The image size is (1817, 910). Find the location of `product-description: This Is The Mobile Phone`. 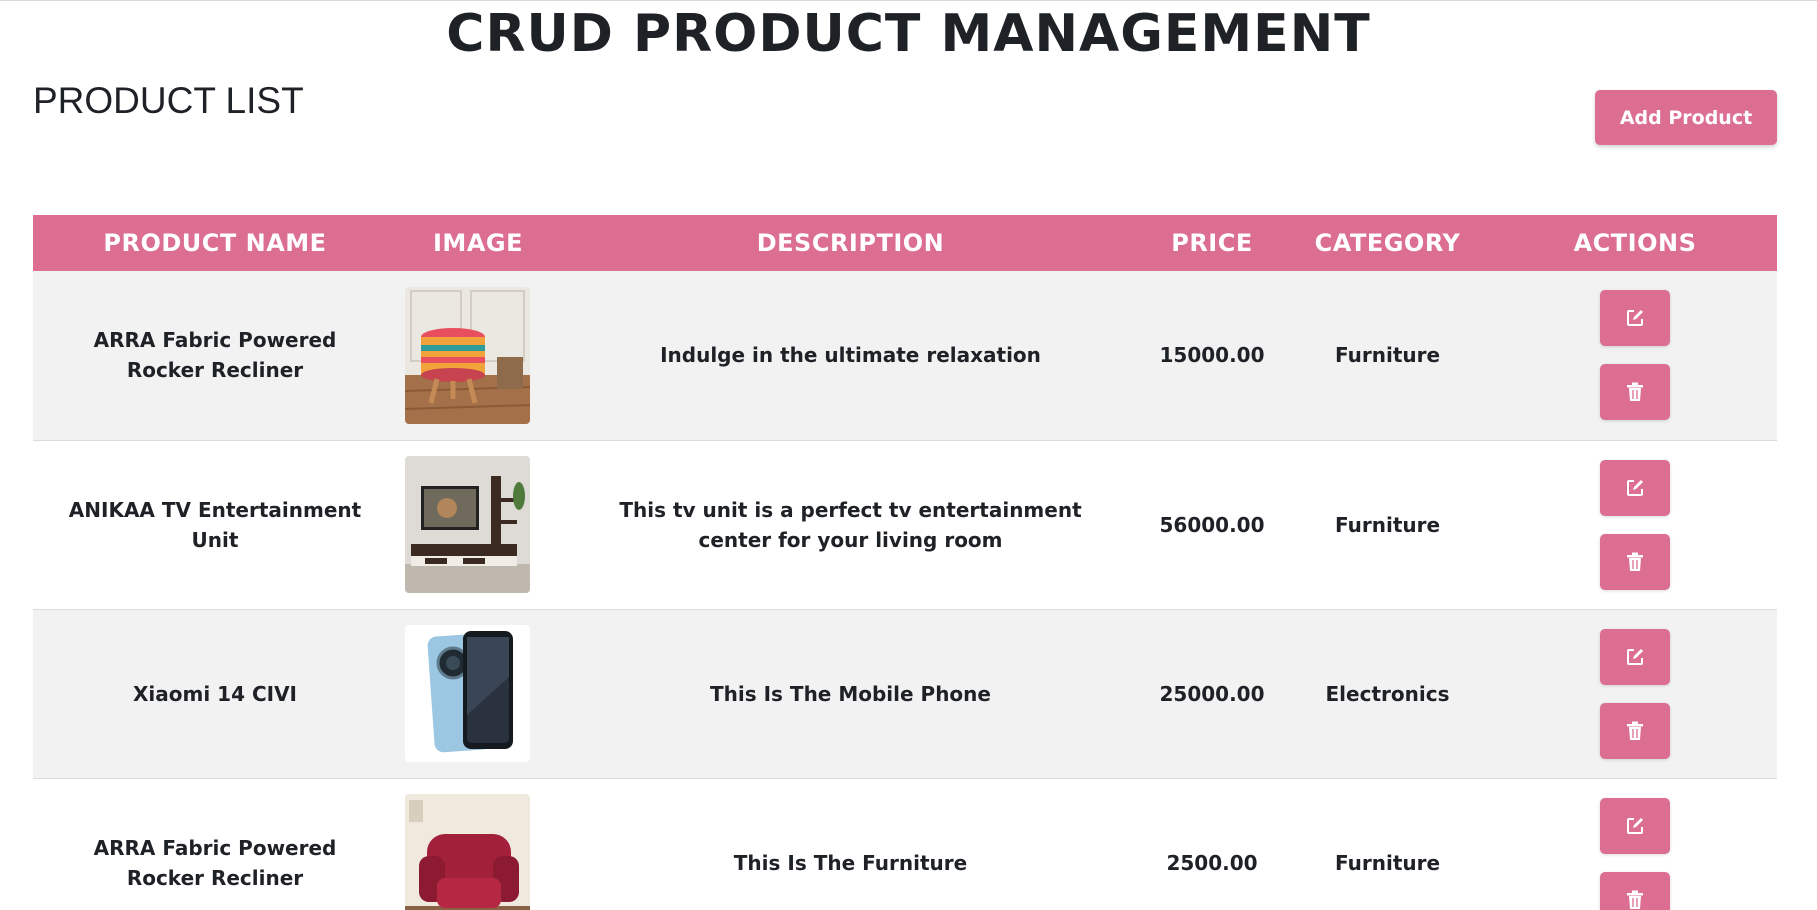

product-description: This Is The Mobile Phone is located at coordinates (850, 693).